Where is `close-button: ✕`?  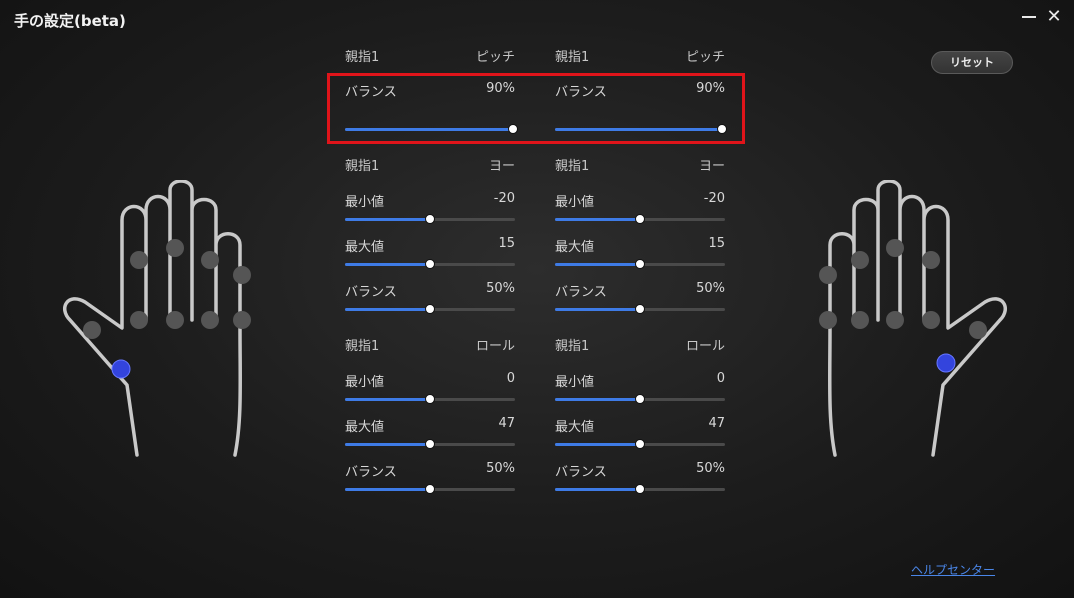
close-button: ✕ is located at coordinates (1054, 17).